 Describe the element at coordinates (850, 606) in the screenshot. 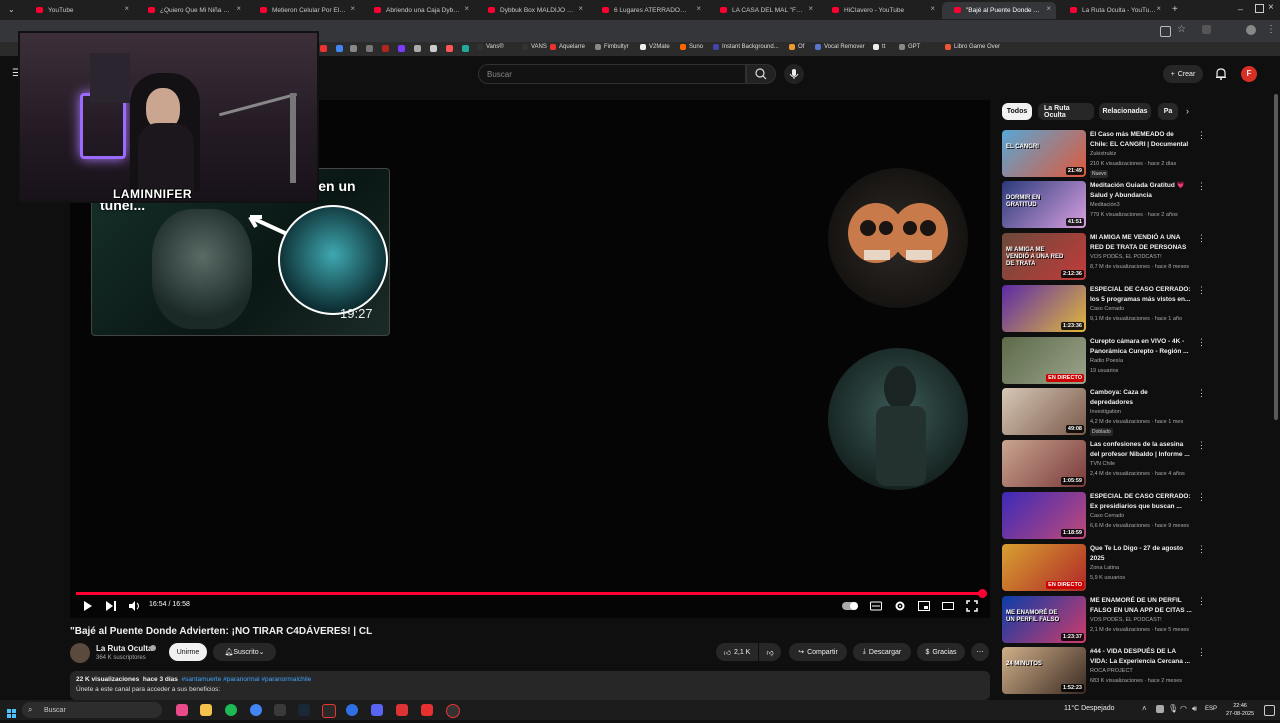

I see `autoplay-toggle` at that location.